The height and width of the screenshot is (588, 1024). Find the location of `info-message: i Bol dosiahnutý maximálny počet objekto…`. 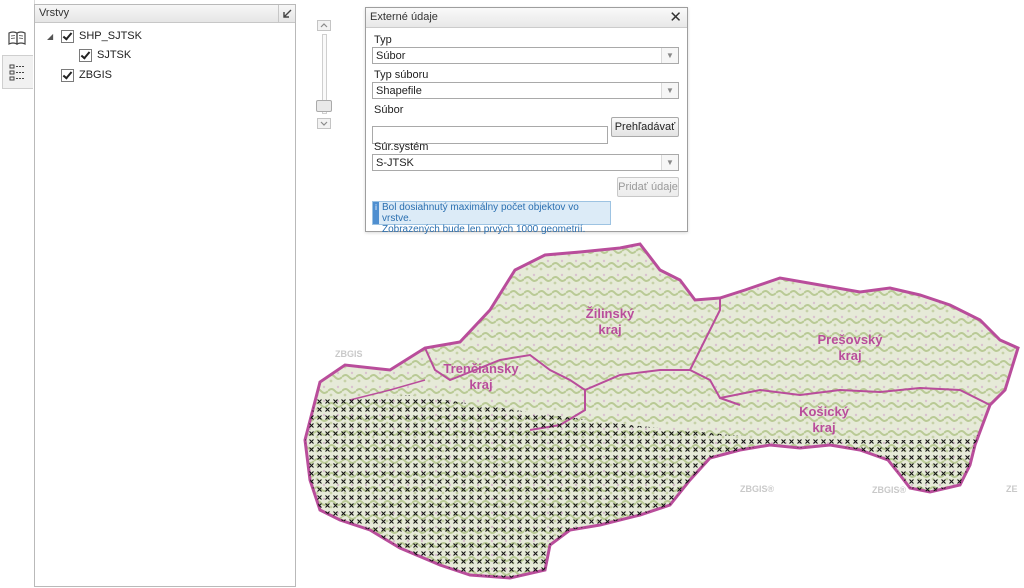

info-message: i Bol dosiahnutý maximálny počet objekto… is located at coordinates (491, 218).